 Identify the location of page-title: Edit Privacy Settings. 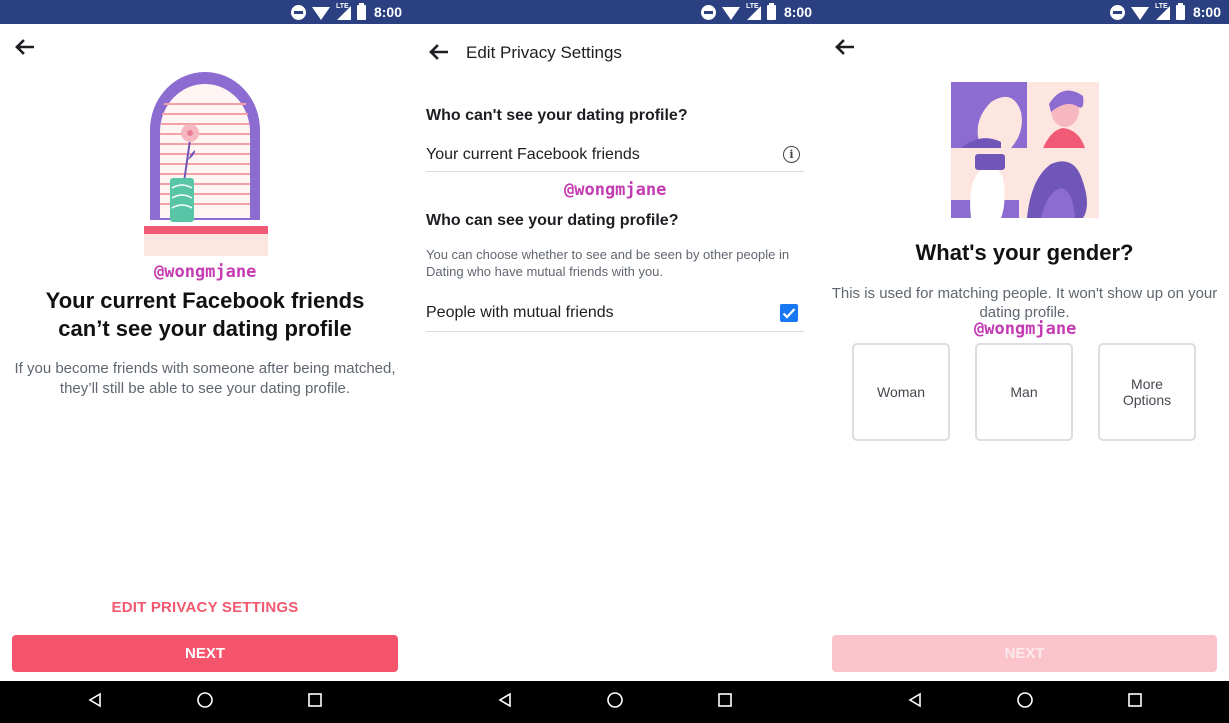
(544, 52).